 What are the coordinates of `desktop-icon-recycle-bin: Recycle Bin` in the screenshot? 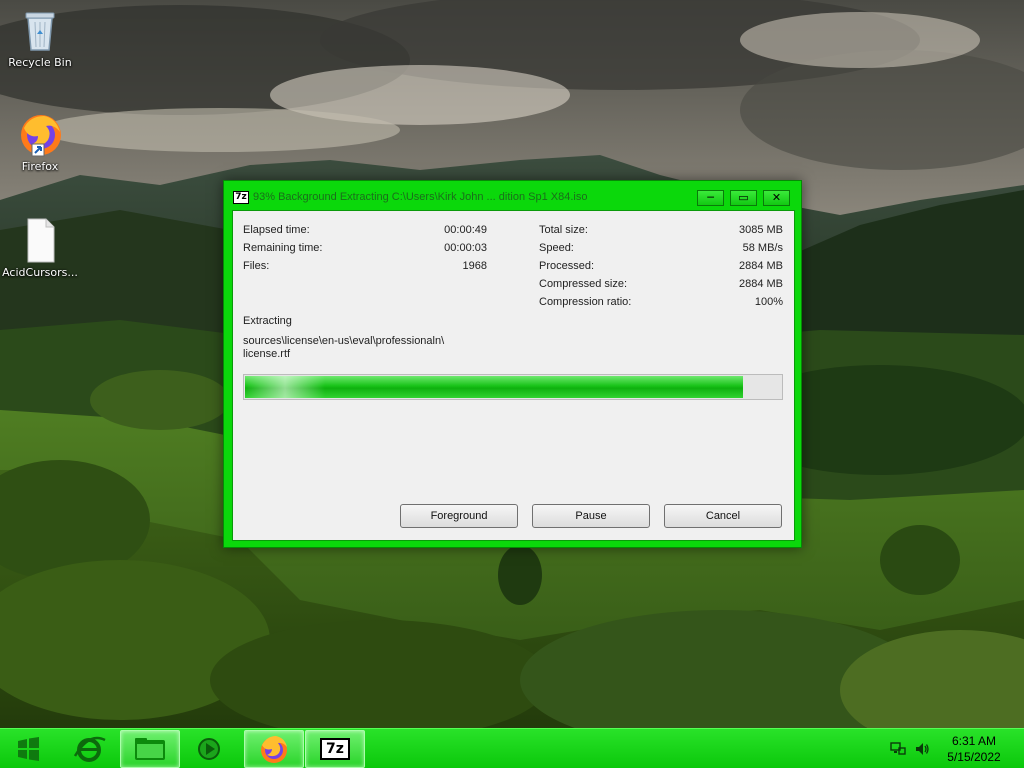 It's located at (40, 37).